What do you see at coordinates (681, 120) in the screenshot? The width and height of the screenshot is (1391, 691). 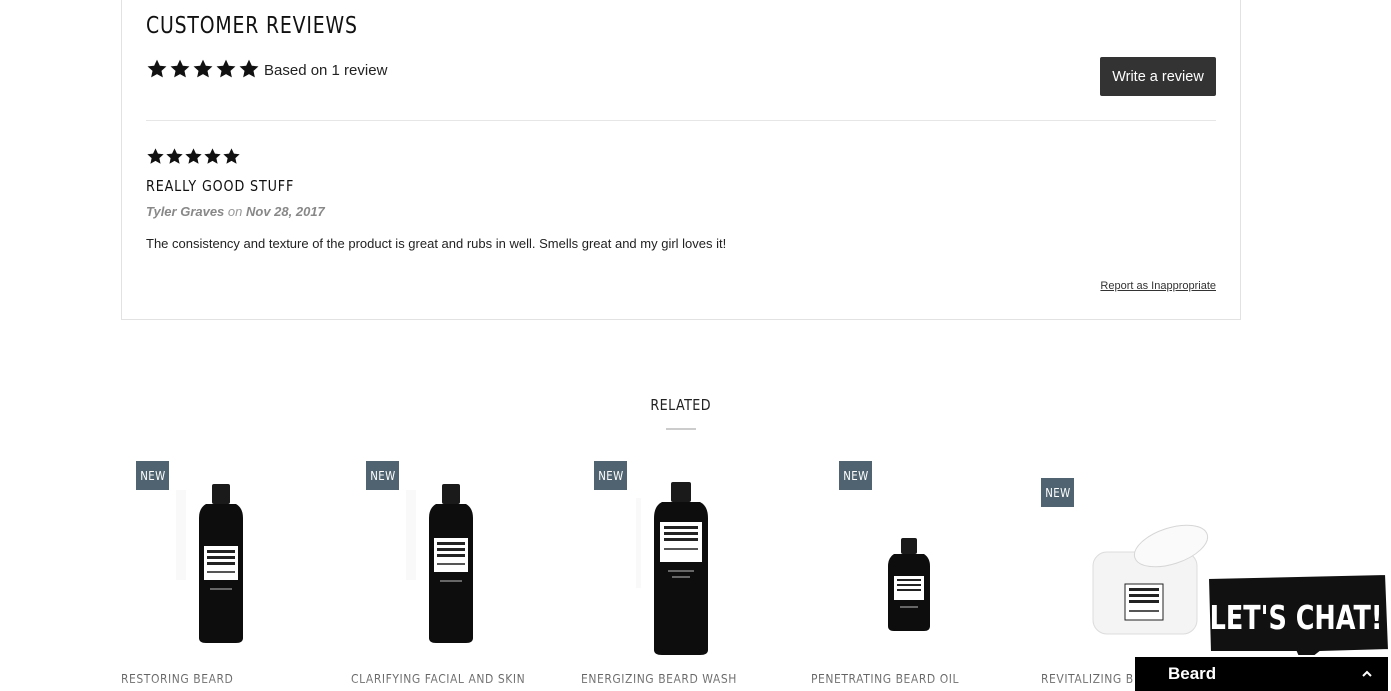 I see `reviews-divider` at bounding box center [681, 120].